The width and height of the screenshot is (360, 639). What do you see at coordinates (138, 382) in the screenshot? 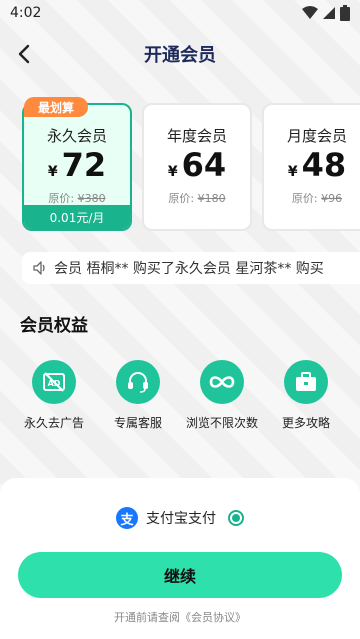
I see `headset-icon` at bounding box center [138, 382].